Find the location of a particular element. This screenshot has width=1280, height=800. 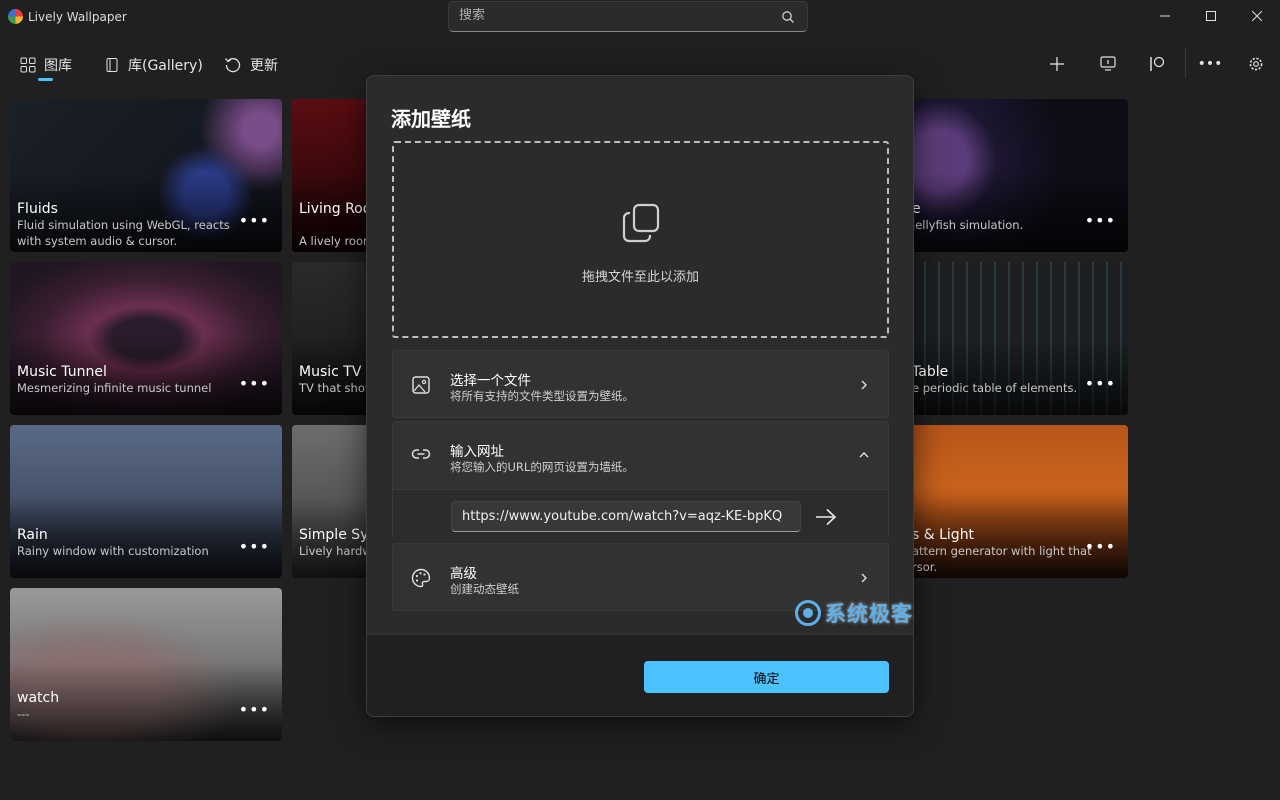

nav-update: 更新 is located at coordinates (251, 65).